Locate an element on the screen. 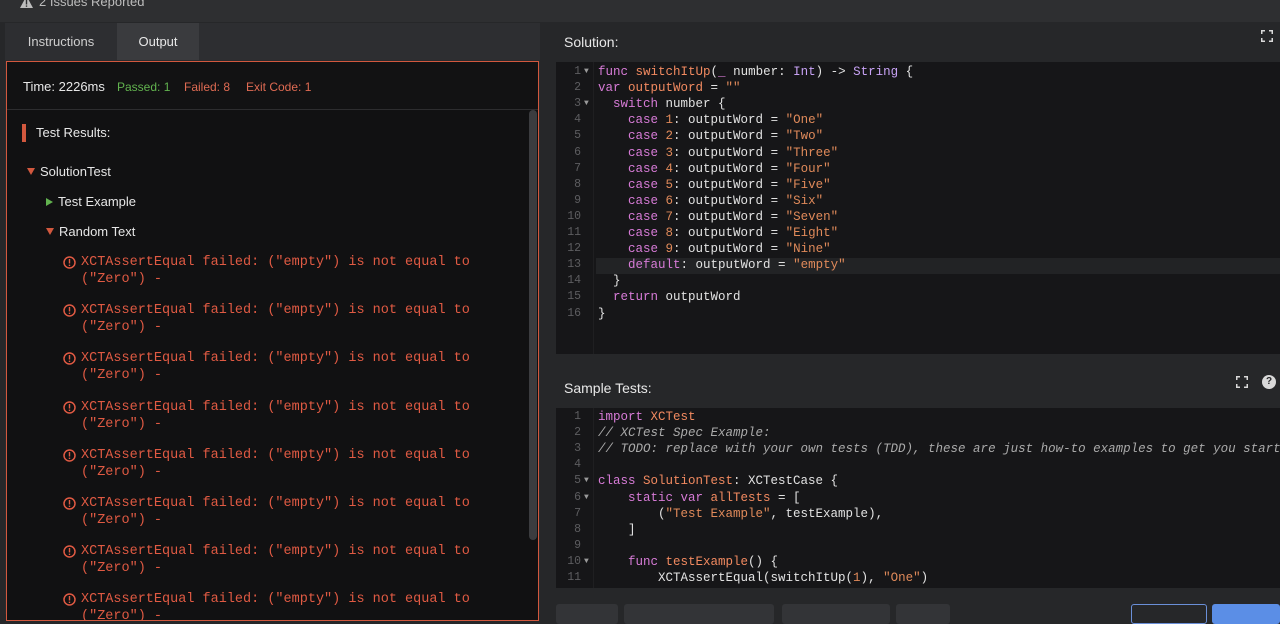 This screenshot has width=1280, height=624. line-number: 13 is located at coordinates (574, 265).